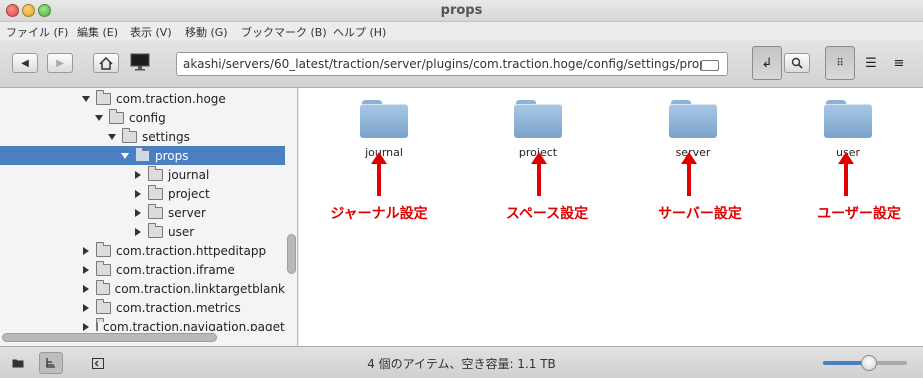 This screenshot has height=378, width=923. Describe the element at coordinates (859, 214) in the screenshot. I see `annotation-user: ユーザー設定` at that location.